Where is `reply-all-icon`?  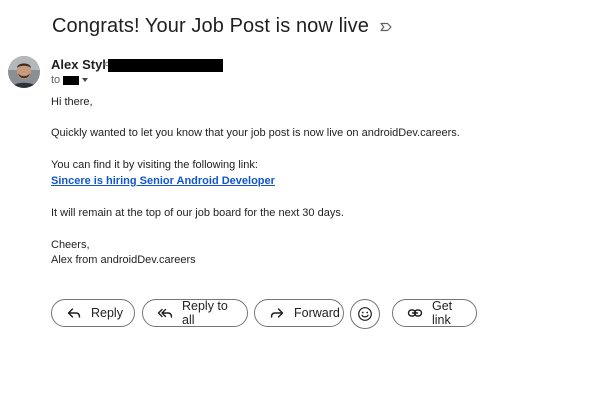
reply-all-icon is located at coordinates (165, 313).